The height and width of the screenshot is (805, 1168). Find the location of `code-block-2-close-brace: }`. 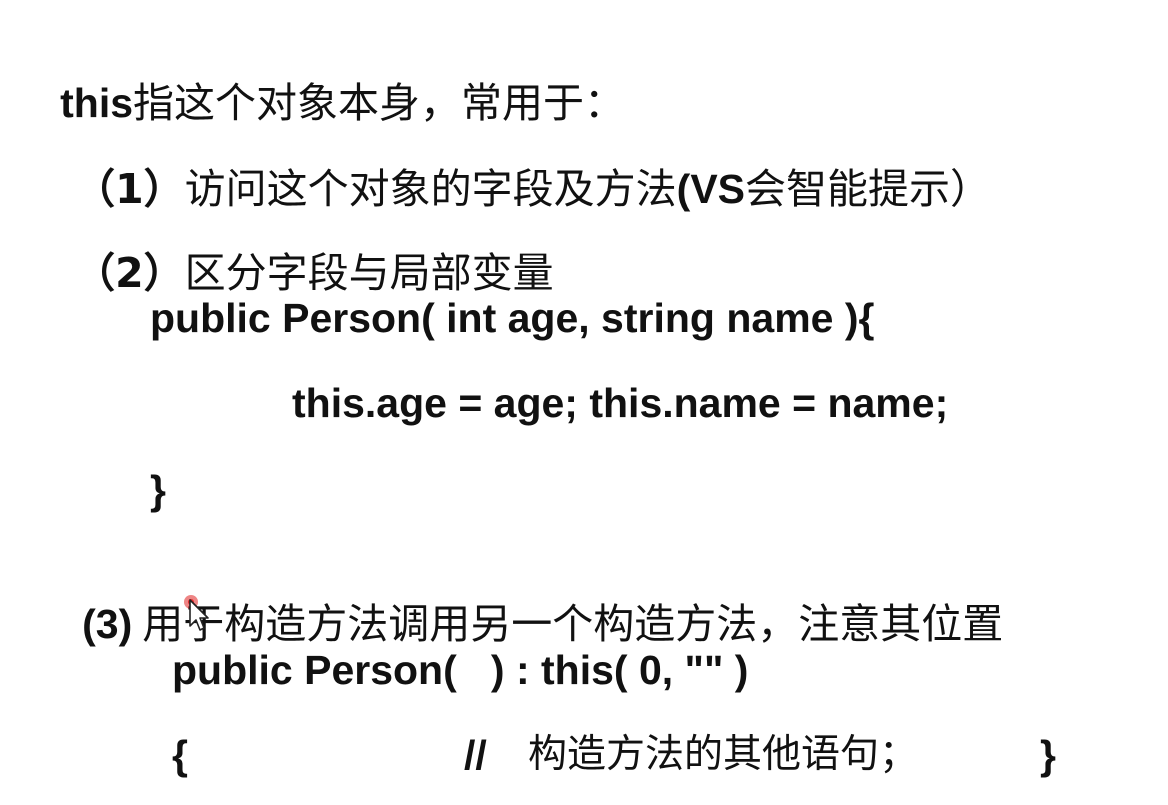

code-block-2-close-brace: } is located at coordinates (1048, 755).